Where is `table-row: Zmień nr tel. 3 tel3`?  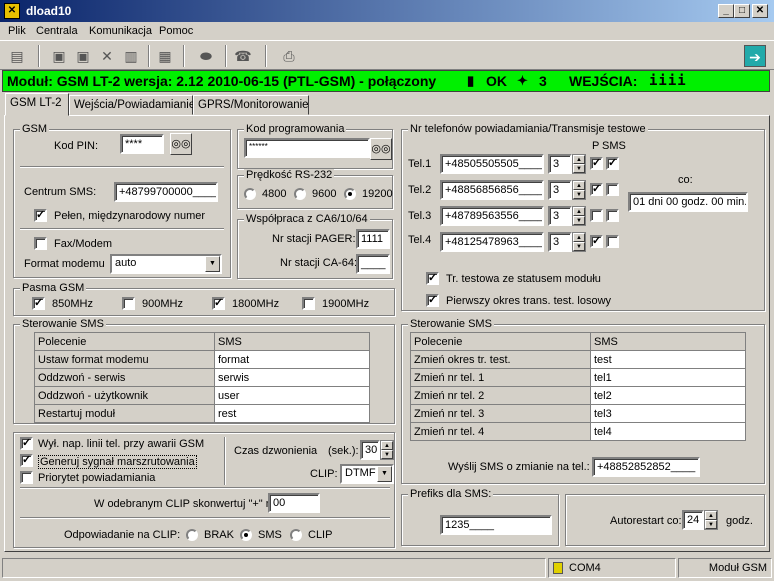
table-row: Zmień nr tel. 3 tel3 is located at coordinates (578, 413).